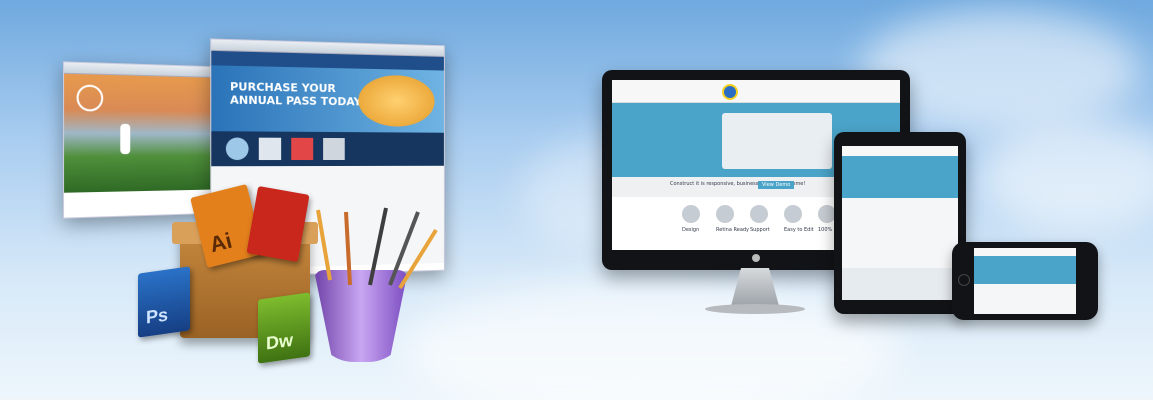  I want to click on photoshop-icon: Ps, so click(164, 302).